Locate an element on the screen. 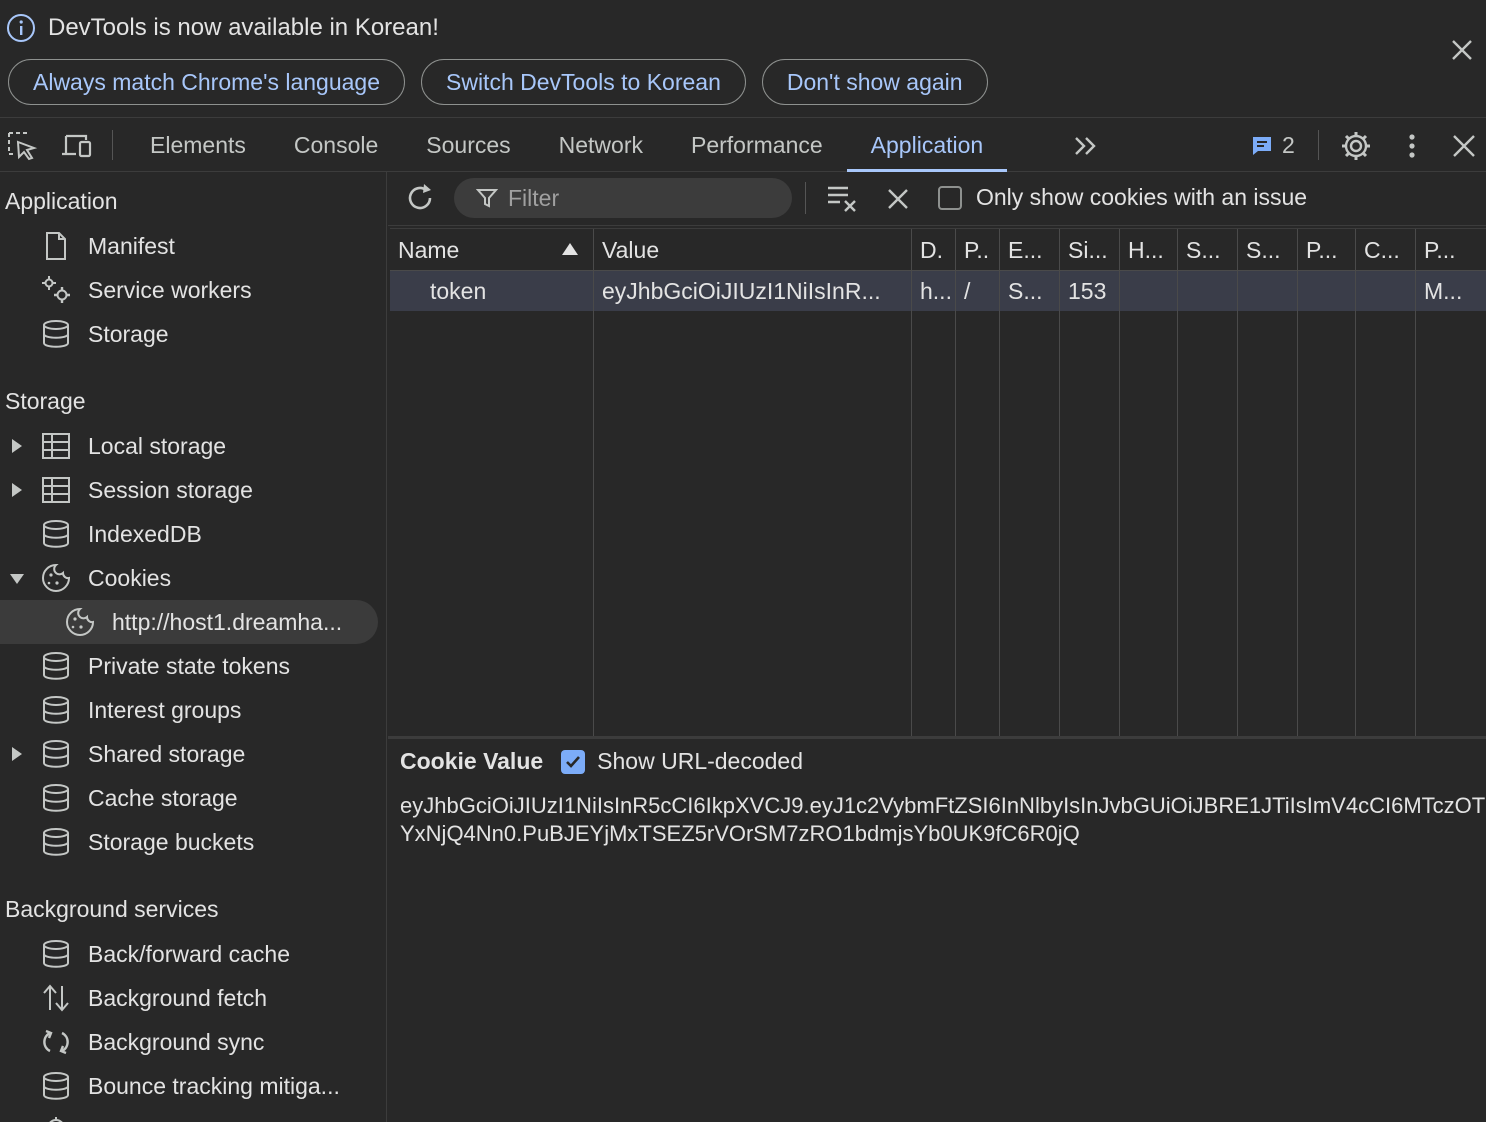 The height and width of the screenshot is (1122, 1486). tab-application: Application is located at coordinates (927, 145).